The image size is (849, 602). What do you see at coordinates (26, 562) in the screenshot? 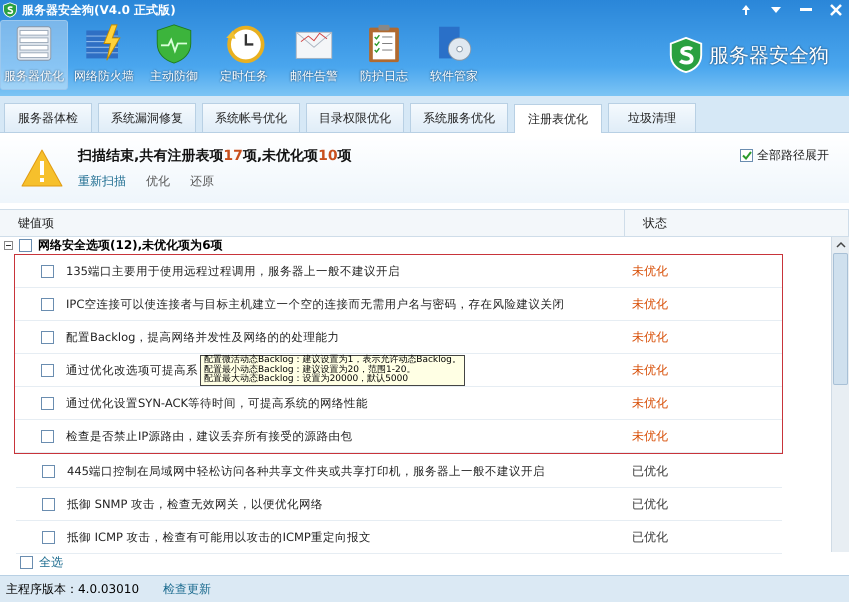
I see `select-all-checkbox` at bounding box center [26, 562].